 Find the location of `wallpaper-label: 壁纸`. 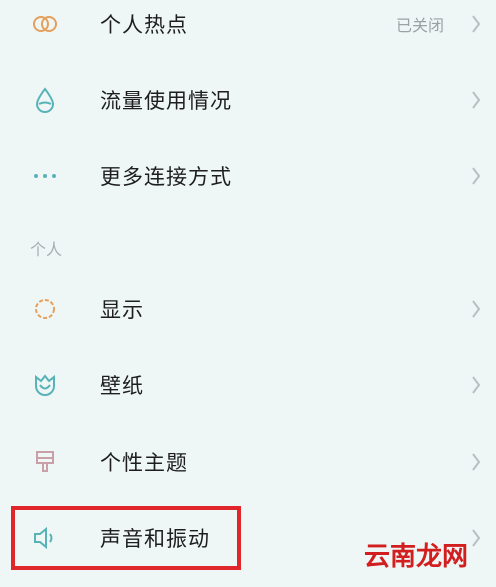

wallpaper-label: 壁纸 is located at coordinates (122, 386).